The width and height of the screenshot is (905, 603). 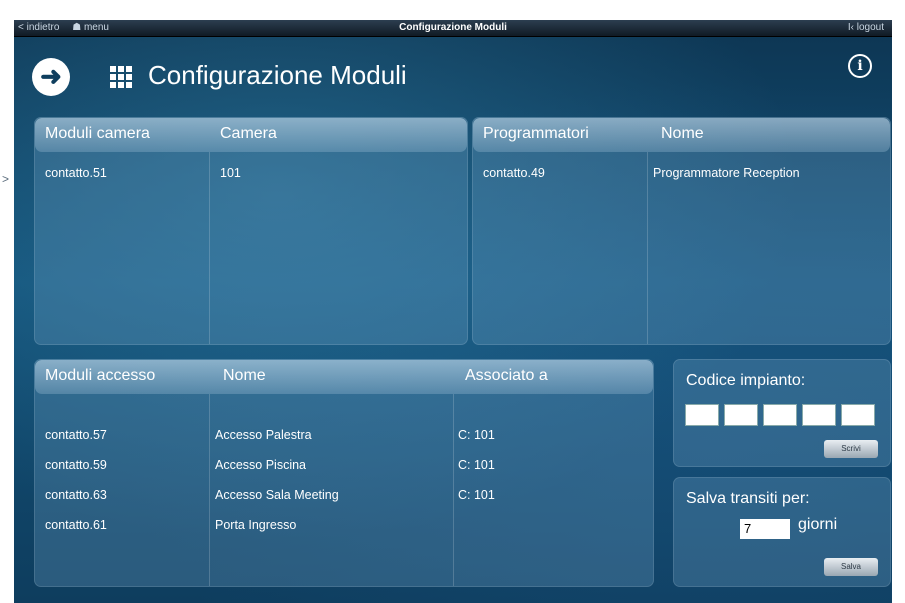 What do you see at coordinates (726, 173) in the screenshot?
I see `table-row-cell: Programmatore Reception` at bounding box center [726, 173].